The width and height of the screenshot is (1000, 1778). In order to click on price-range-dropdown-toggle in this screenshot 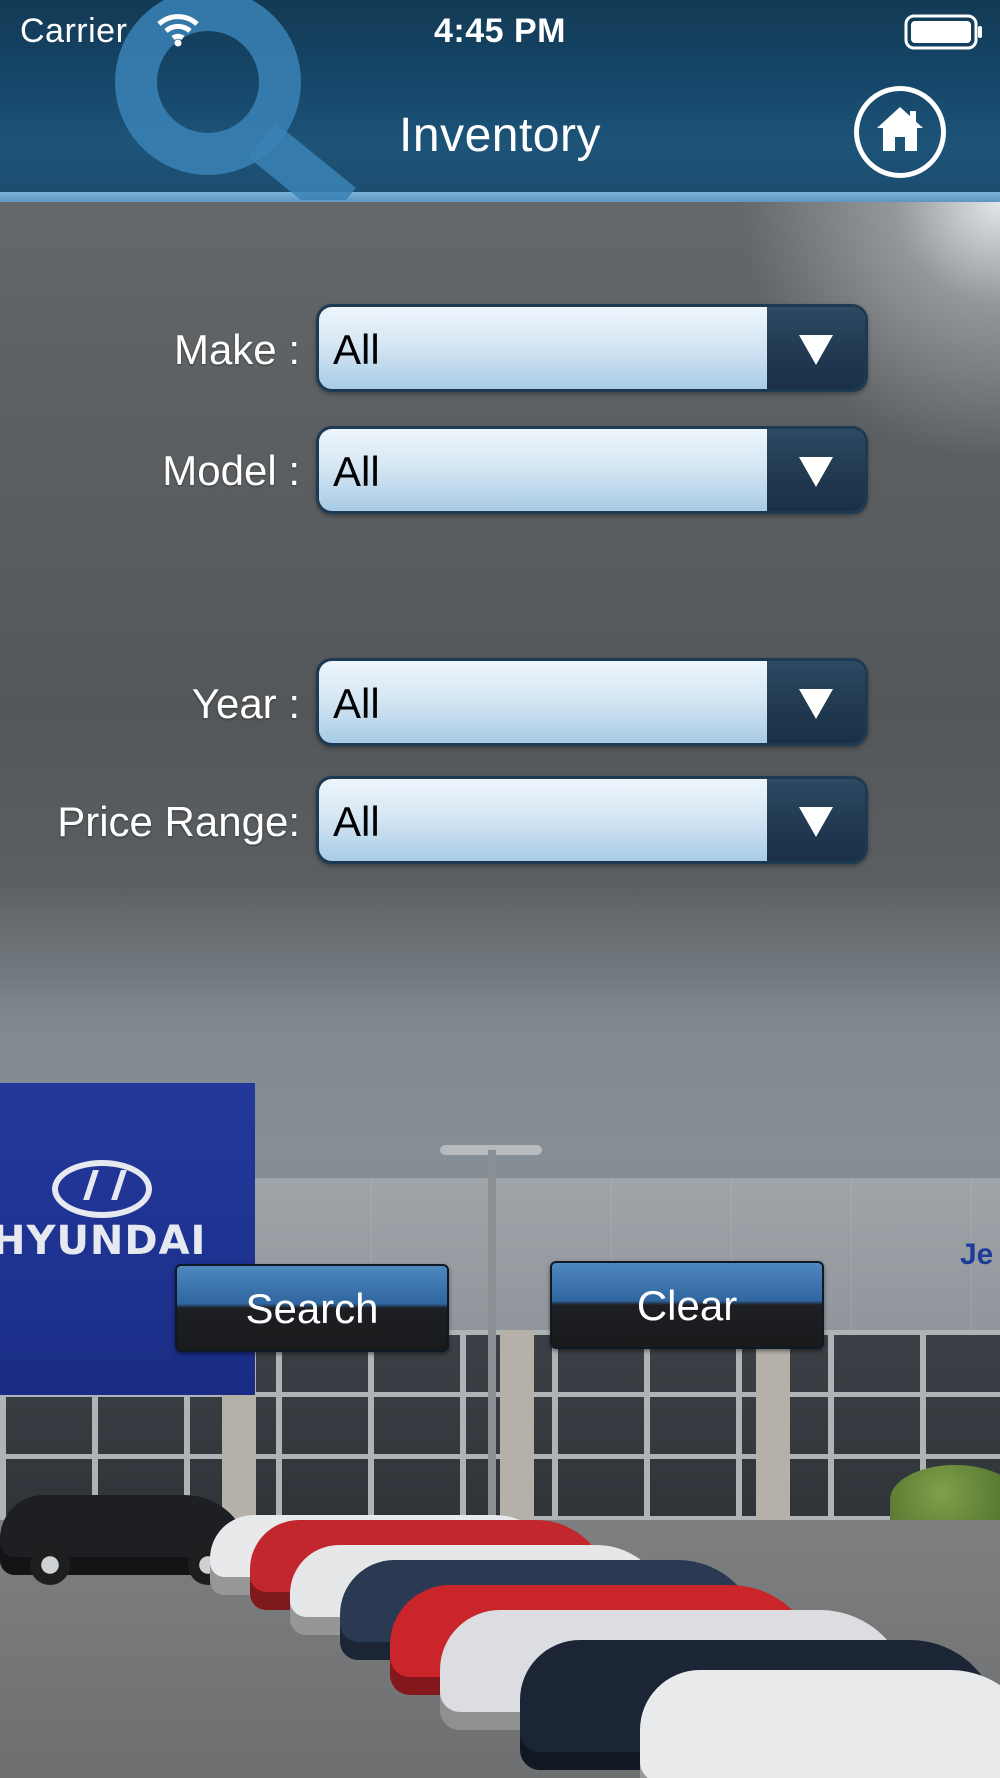, I will do `click(816, 820)`.